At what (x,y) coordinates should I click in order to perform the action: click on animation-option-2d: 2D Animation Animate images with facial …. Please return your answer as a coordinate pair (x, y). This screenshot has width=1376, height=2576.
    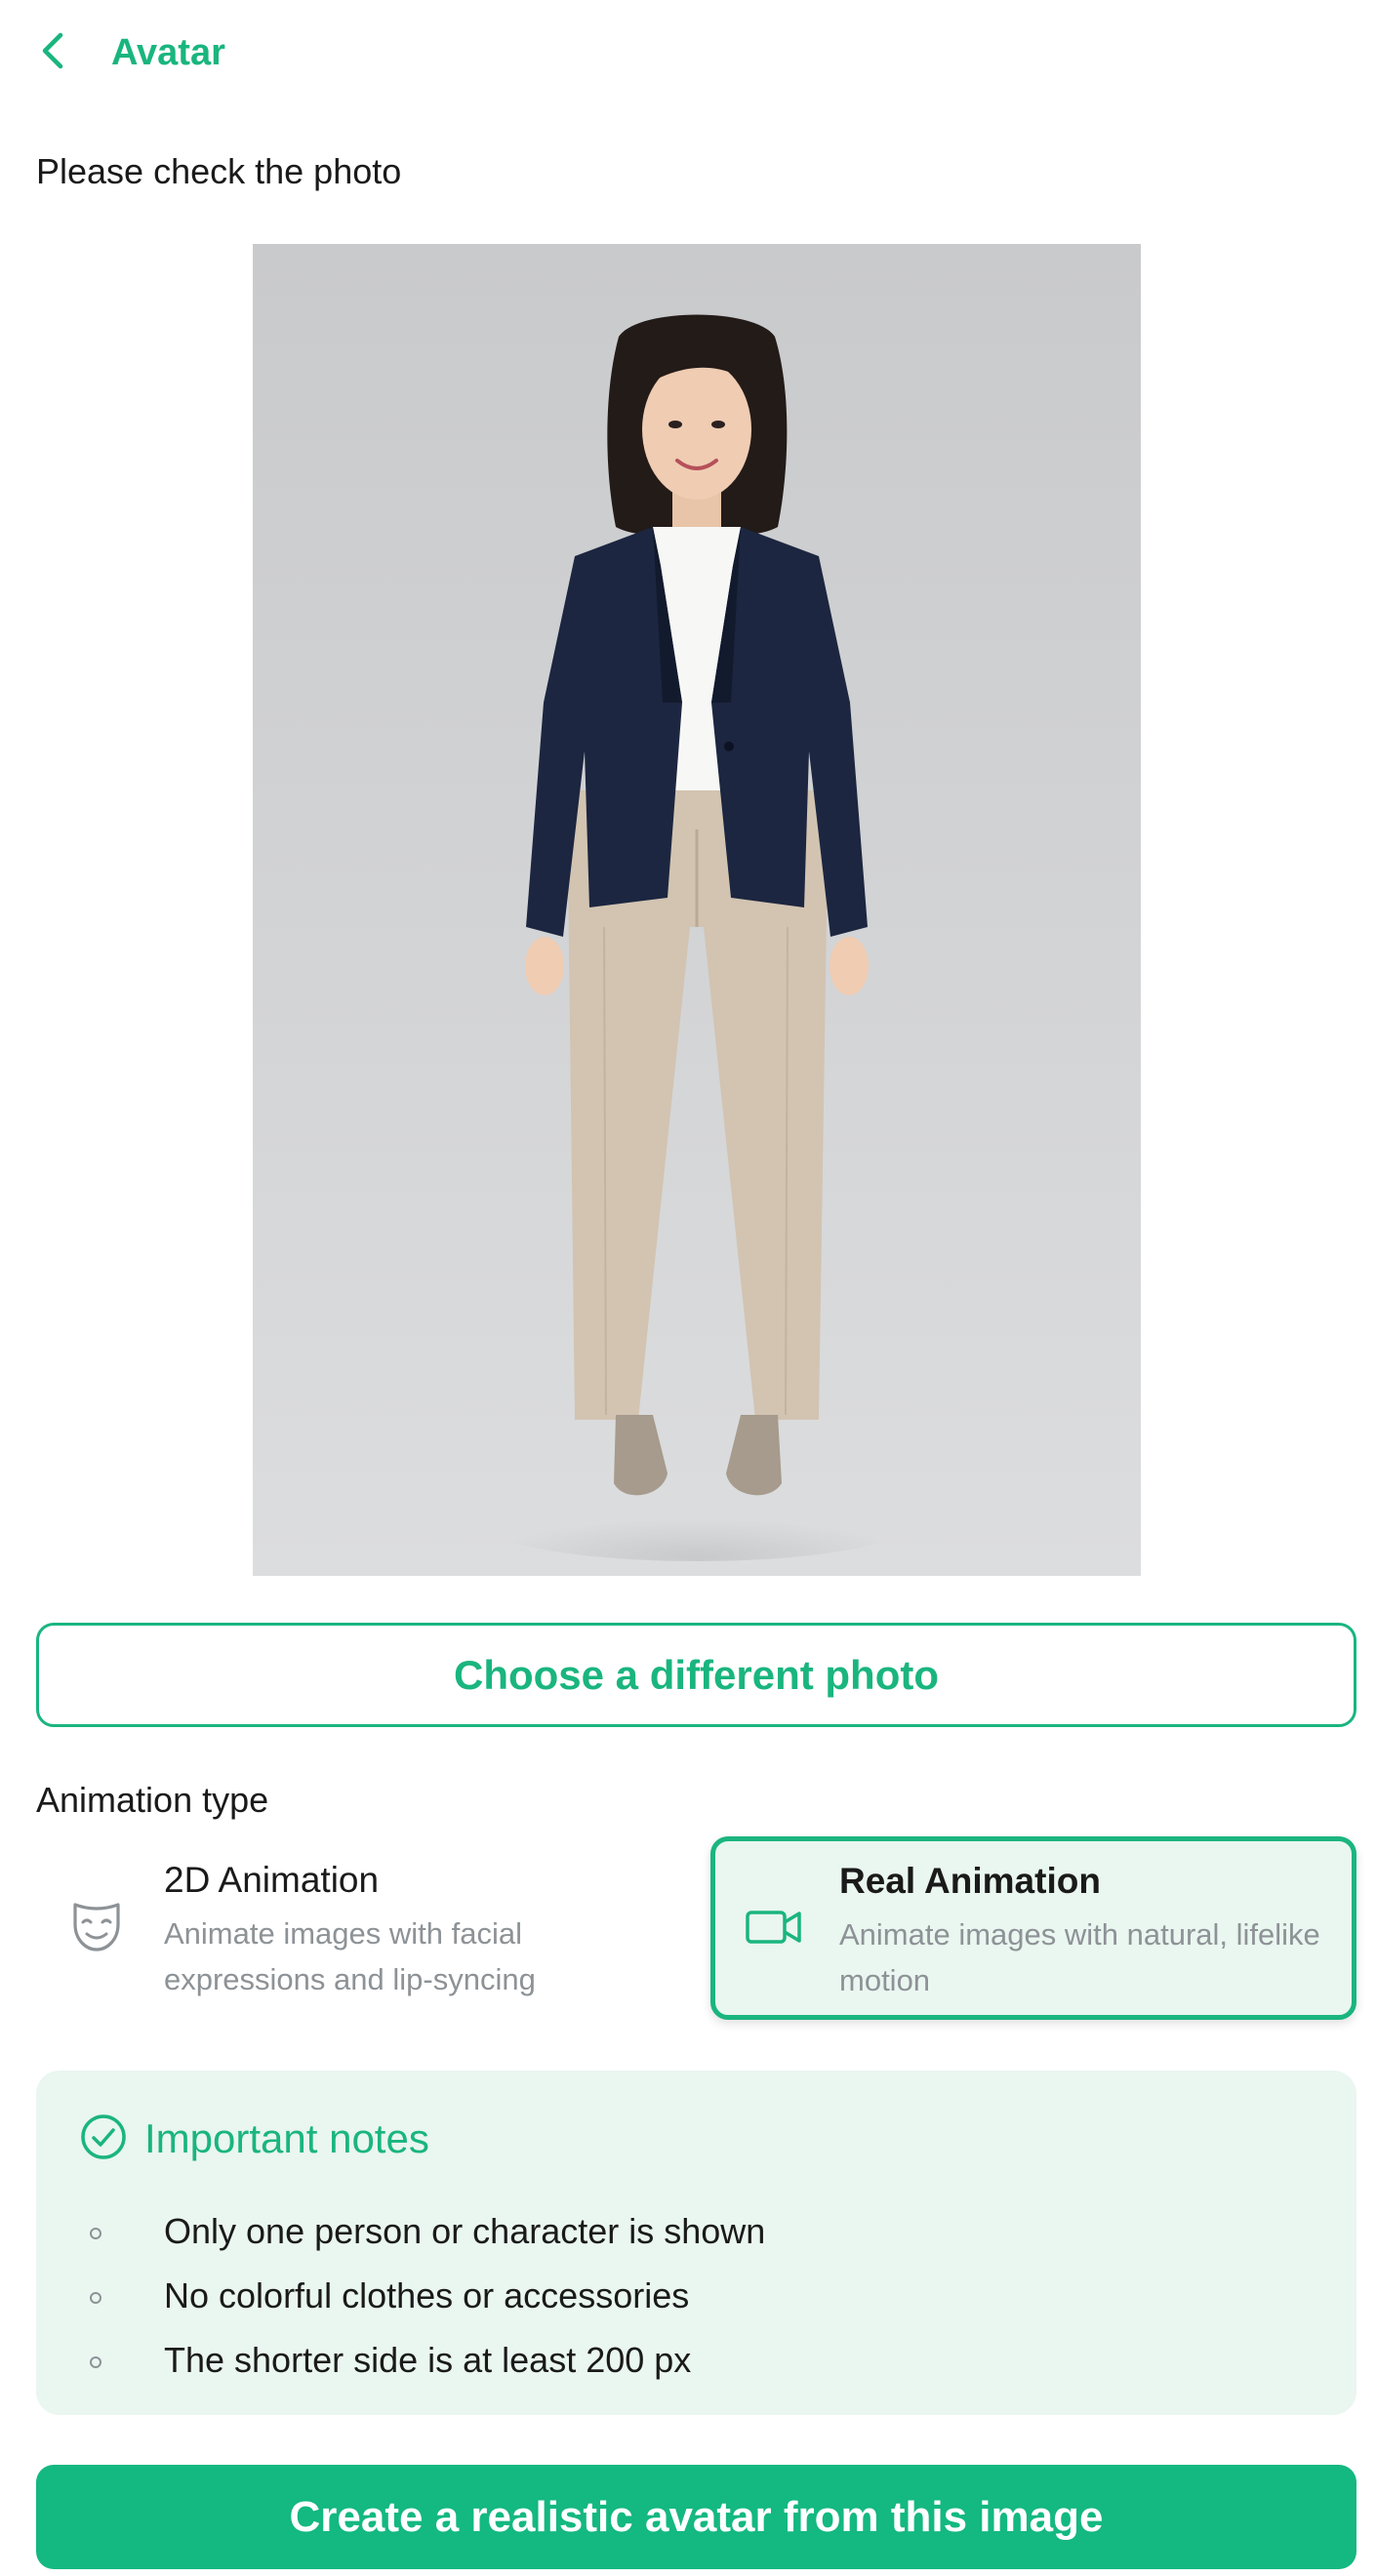
    Looking at the image, I should click on (368, 1928).